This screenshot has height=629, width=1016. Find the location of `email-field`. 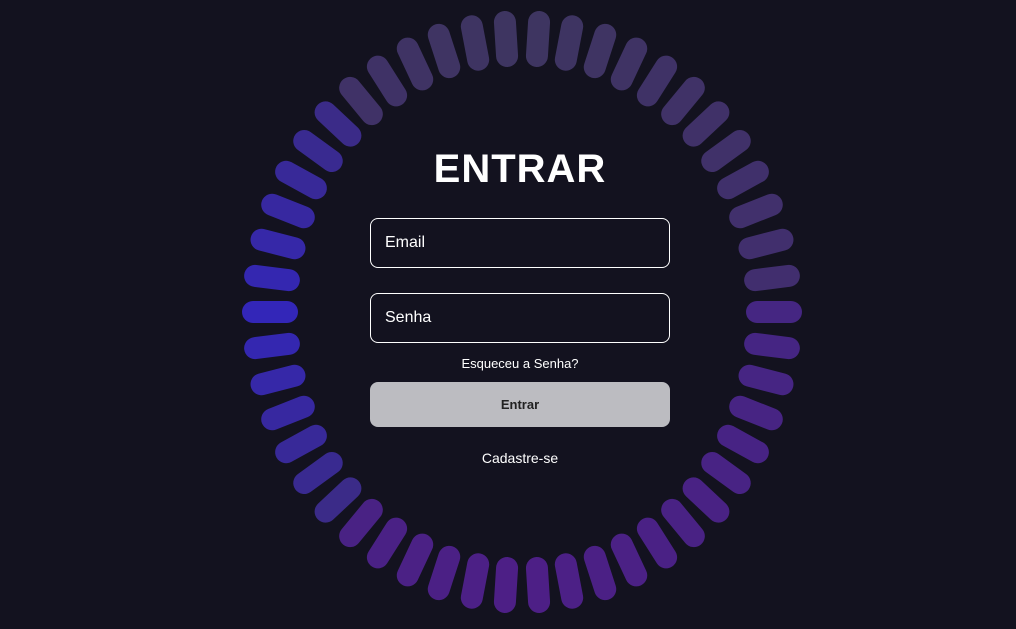

email-field is located at coordinates (520, 243).